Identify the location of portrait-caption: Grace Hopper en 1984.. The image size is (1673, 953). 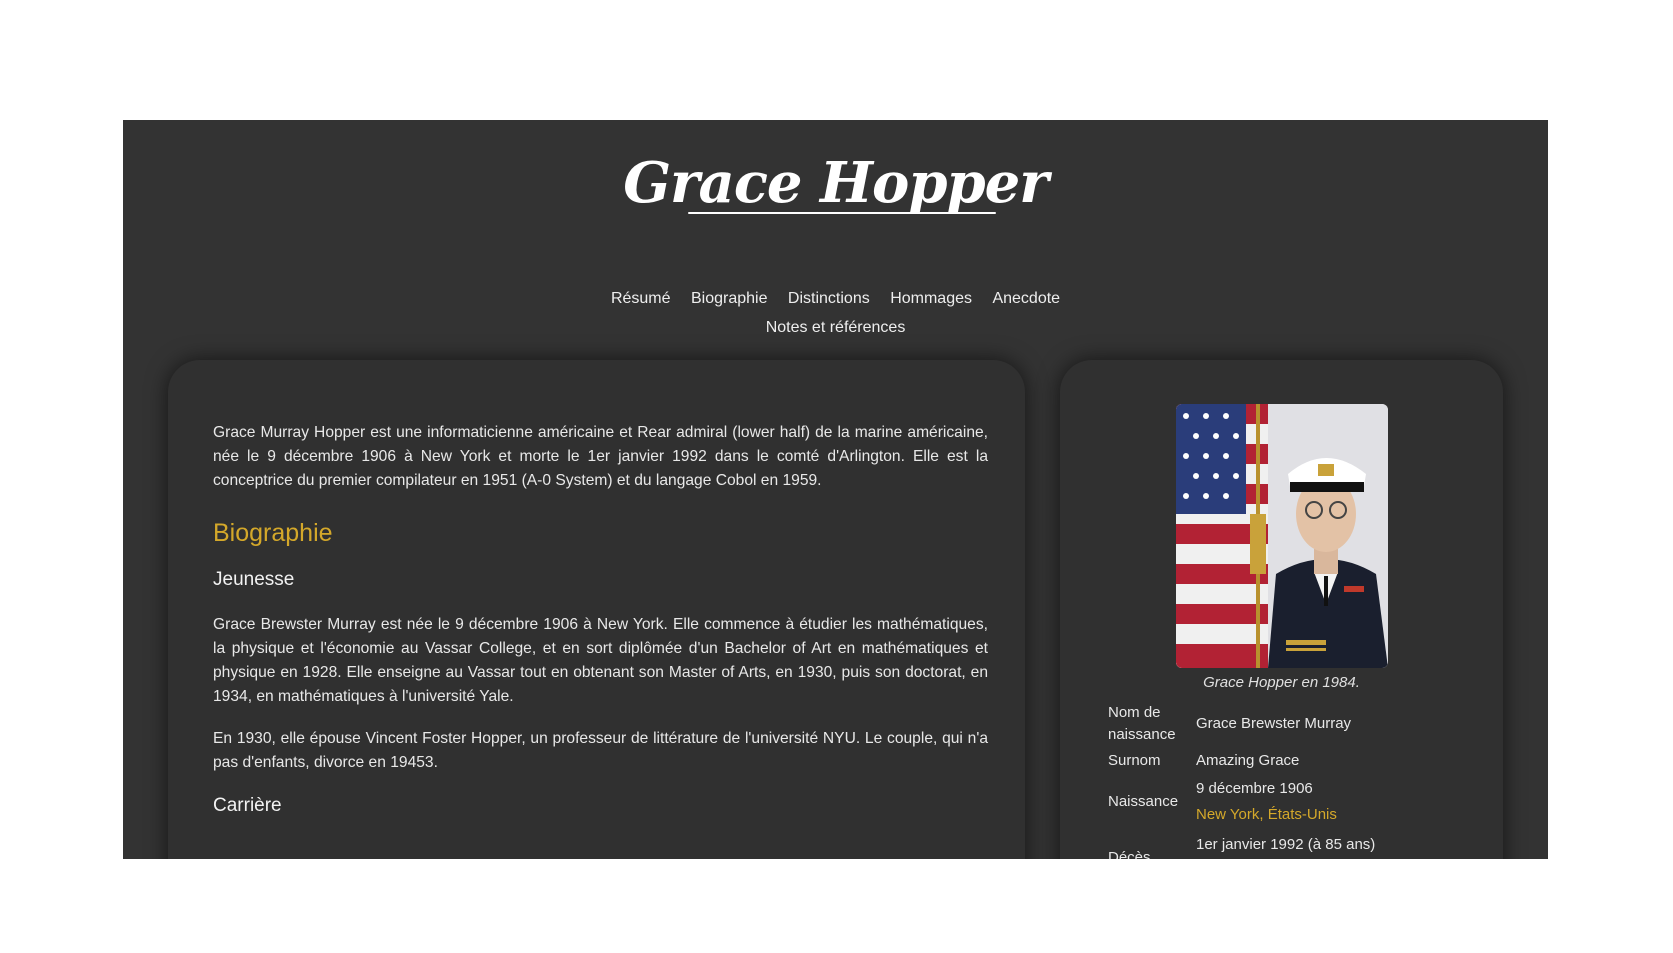
(1281, 682).